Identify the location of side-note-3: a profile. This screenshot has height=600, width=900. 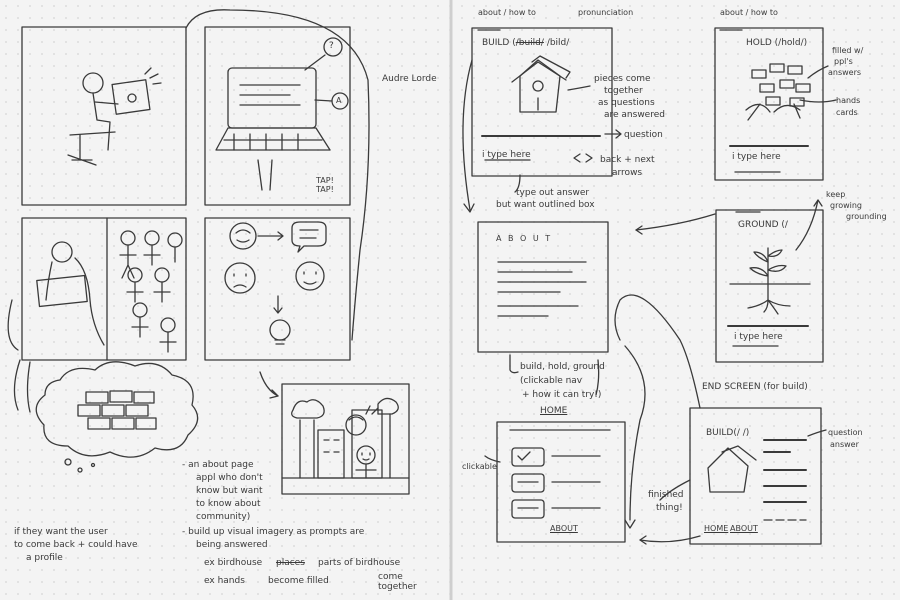
(44, 558).